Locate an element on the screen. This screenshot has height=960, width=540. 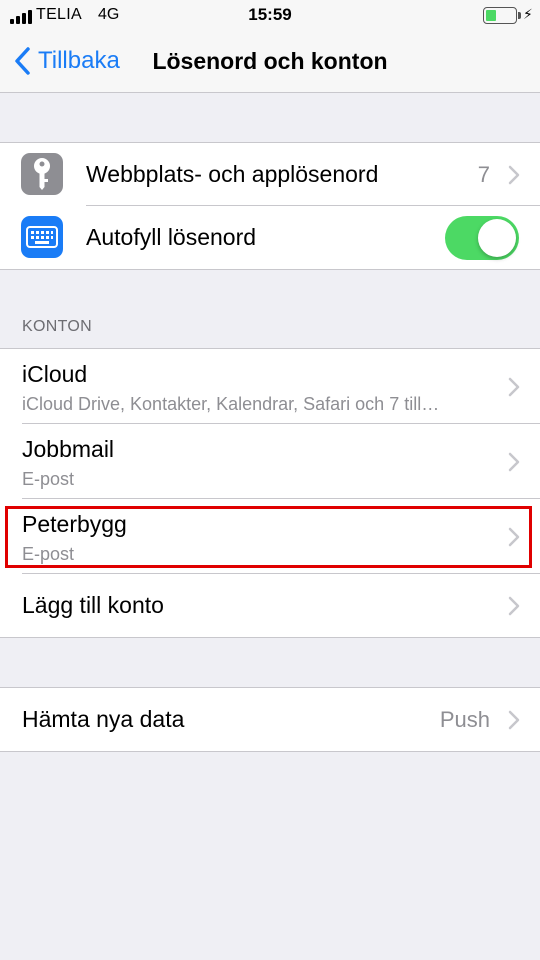
navigation-bar: Tillbaka Lösenord och konton is located at coordinates (270, 62).